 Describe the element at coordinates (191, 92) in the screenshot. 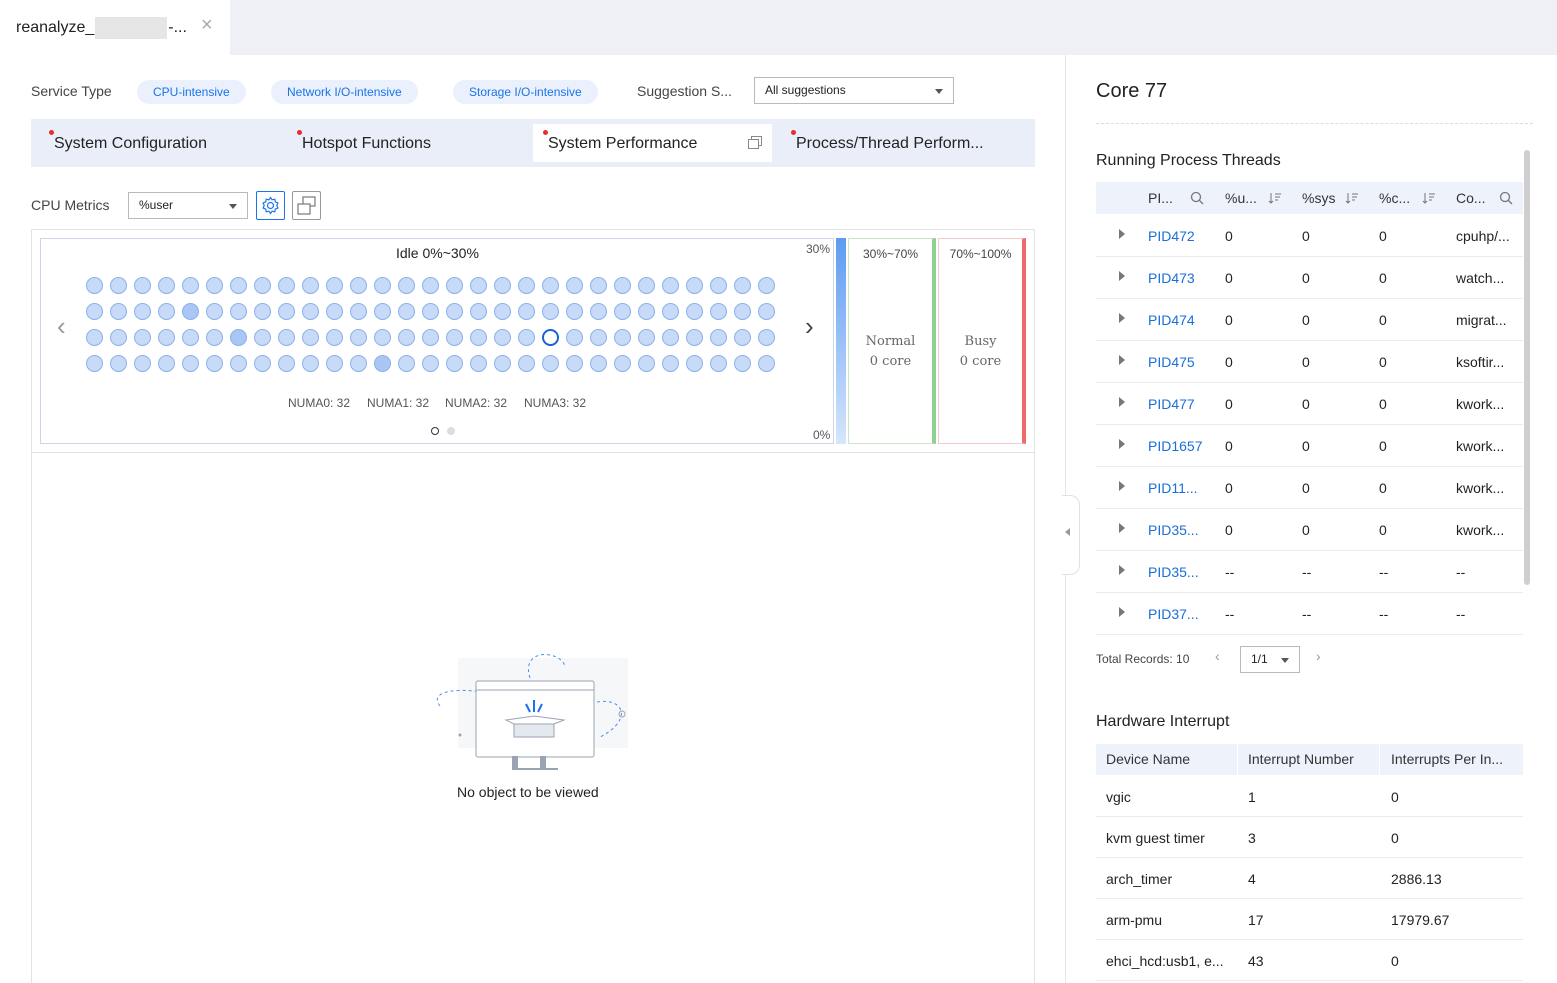

I see `service-type-cpu-chip: CPU-intensive` at that location.